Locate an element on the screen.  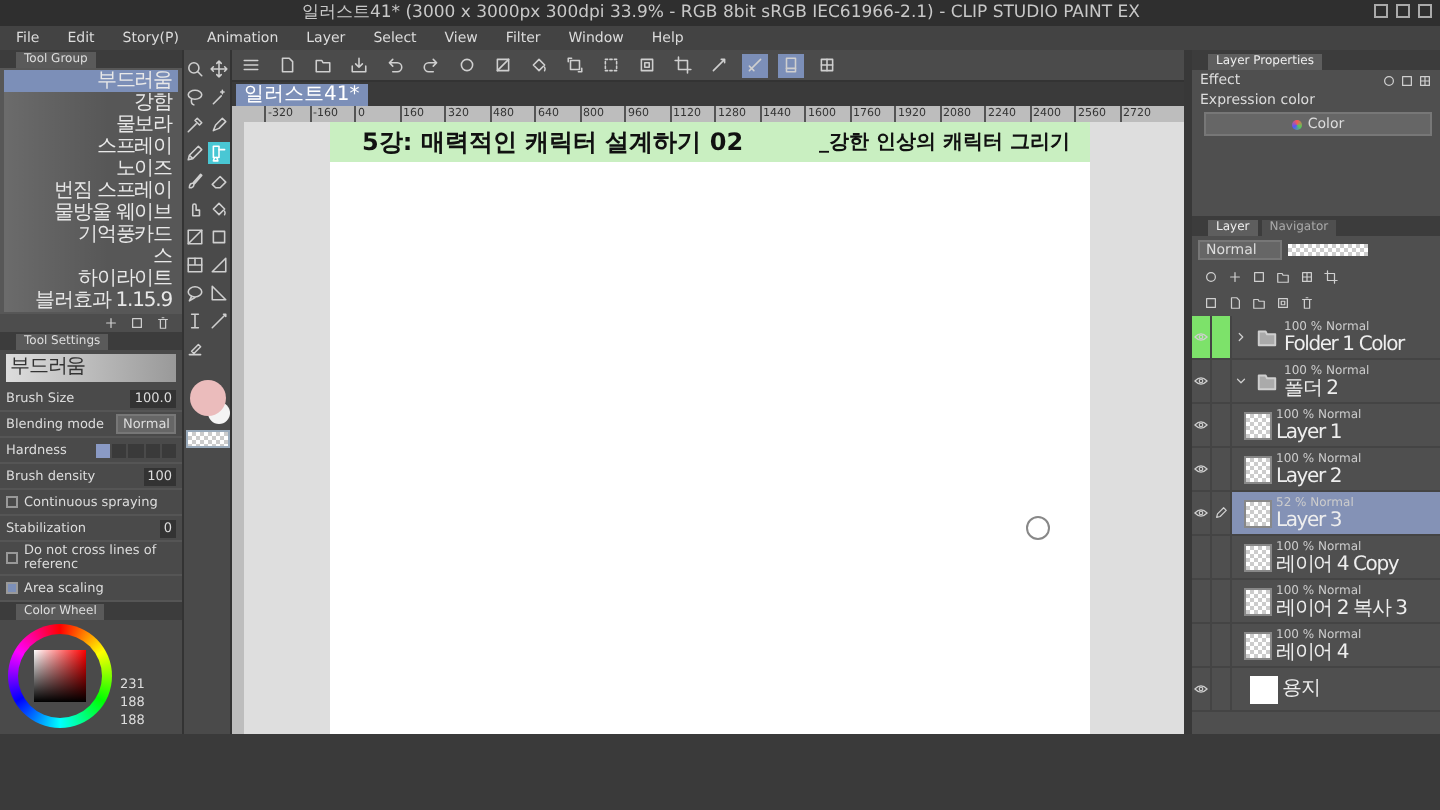
ruler-snap-button is located at coordinates (755, 65).